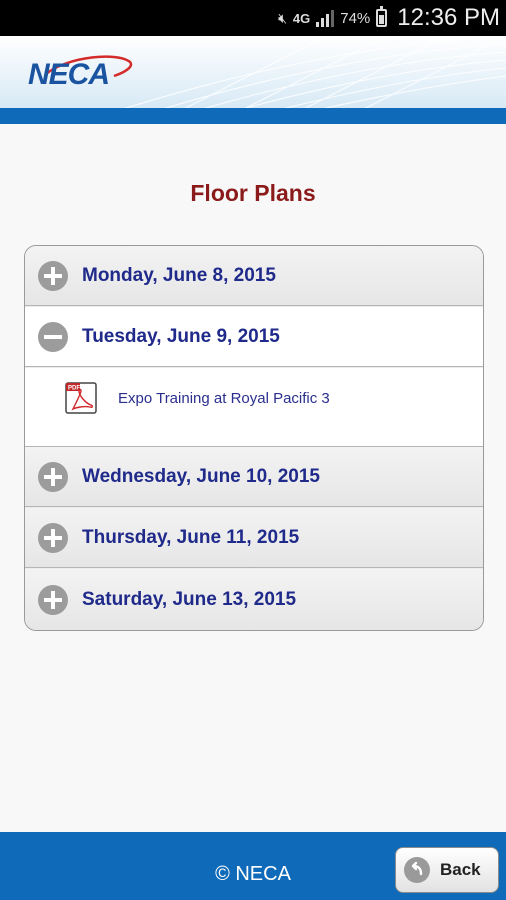  I want to click on accordion-header-monday: Monday, June 8, 2015, so click(254, 276).